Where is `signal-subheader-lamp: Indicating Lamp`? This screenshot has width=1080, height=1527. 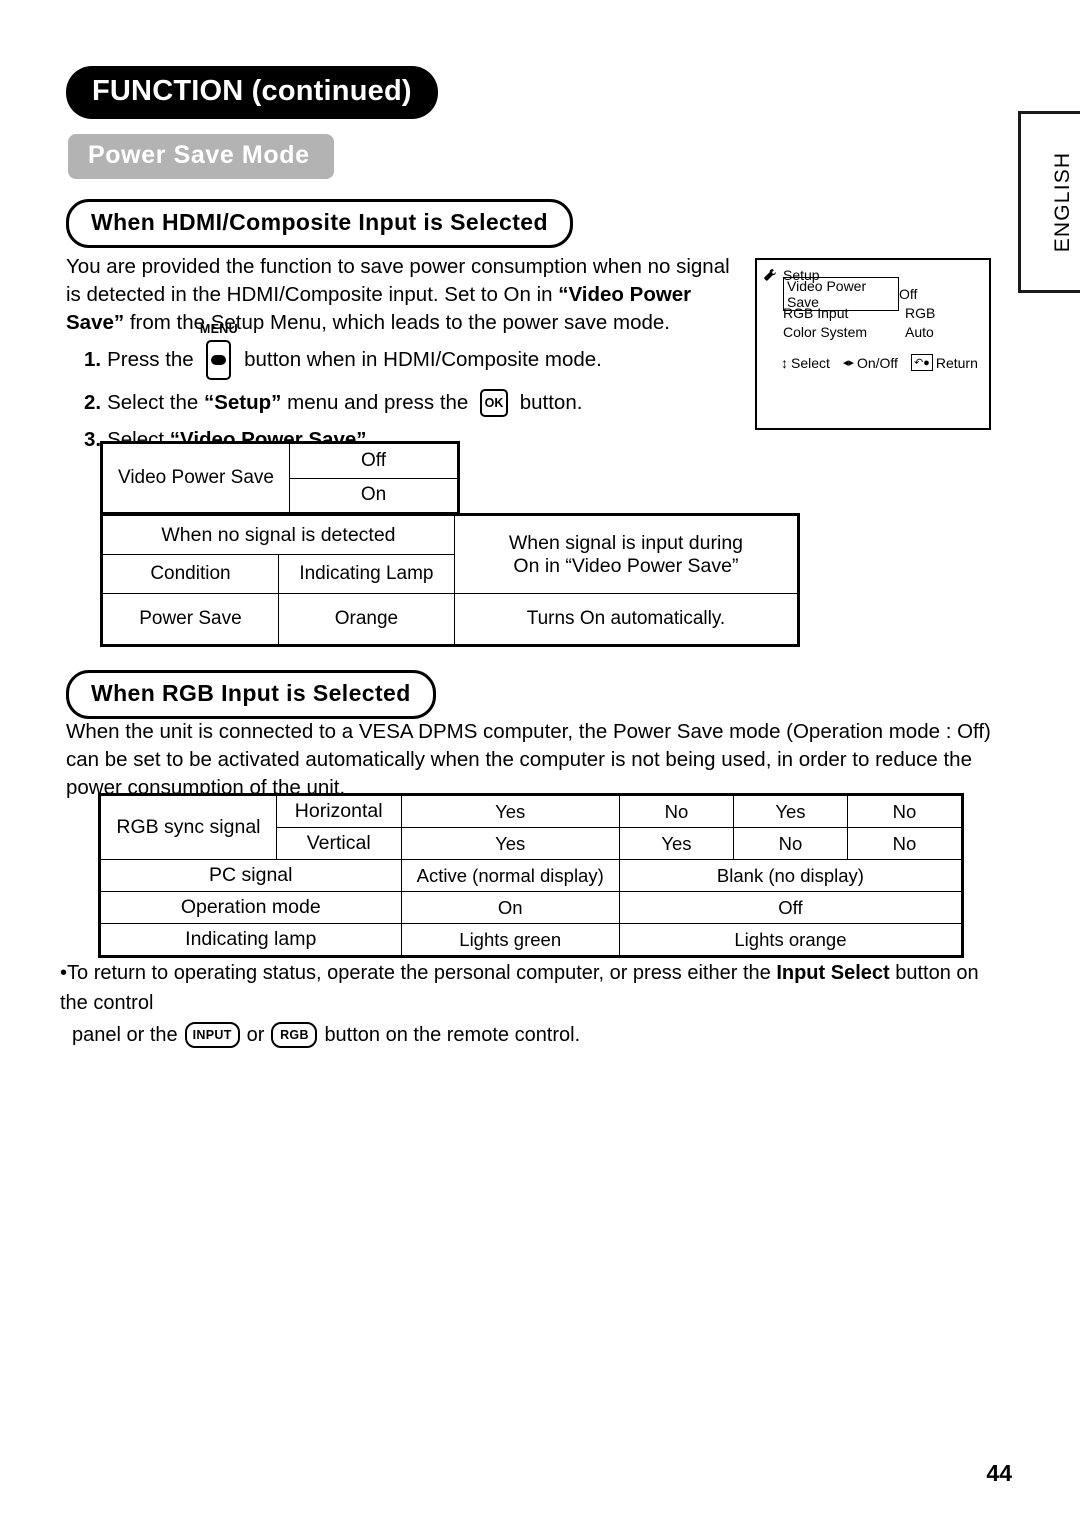
signal-subheader-lamp: Indicating Lamp is located at coordinates (366, 574).